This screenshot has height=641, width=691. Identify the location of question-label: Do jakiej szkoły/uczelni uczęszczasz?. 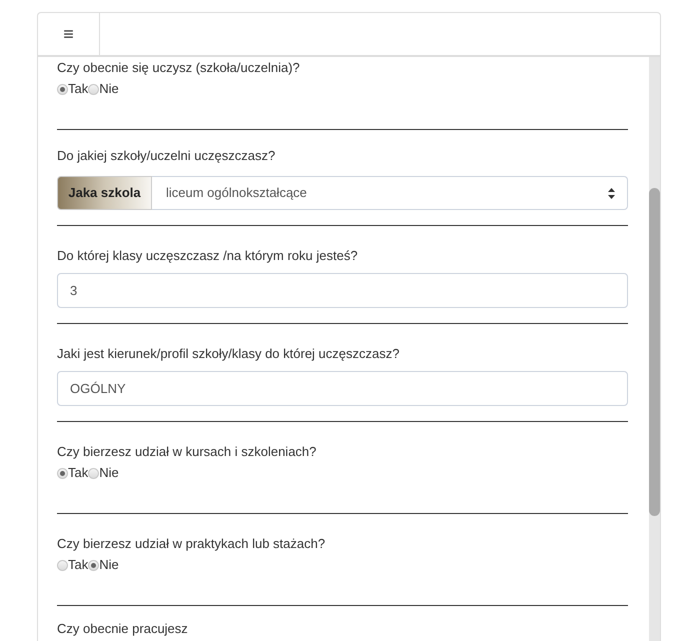
(166, 156).